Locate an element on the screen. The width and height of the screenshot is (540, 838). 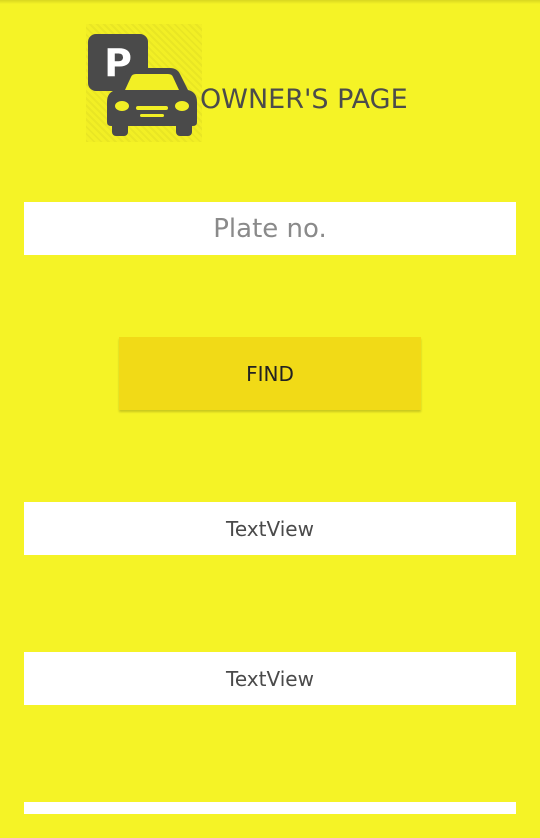
parking-car-icon: P is located at coordinates (144, 83).